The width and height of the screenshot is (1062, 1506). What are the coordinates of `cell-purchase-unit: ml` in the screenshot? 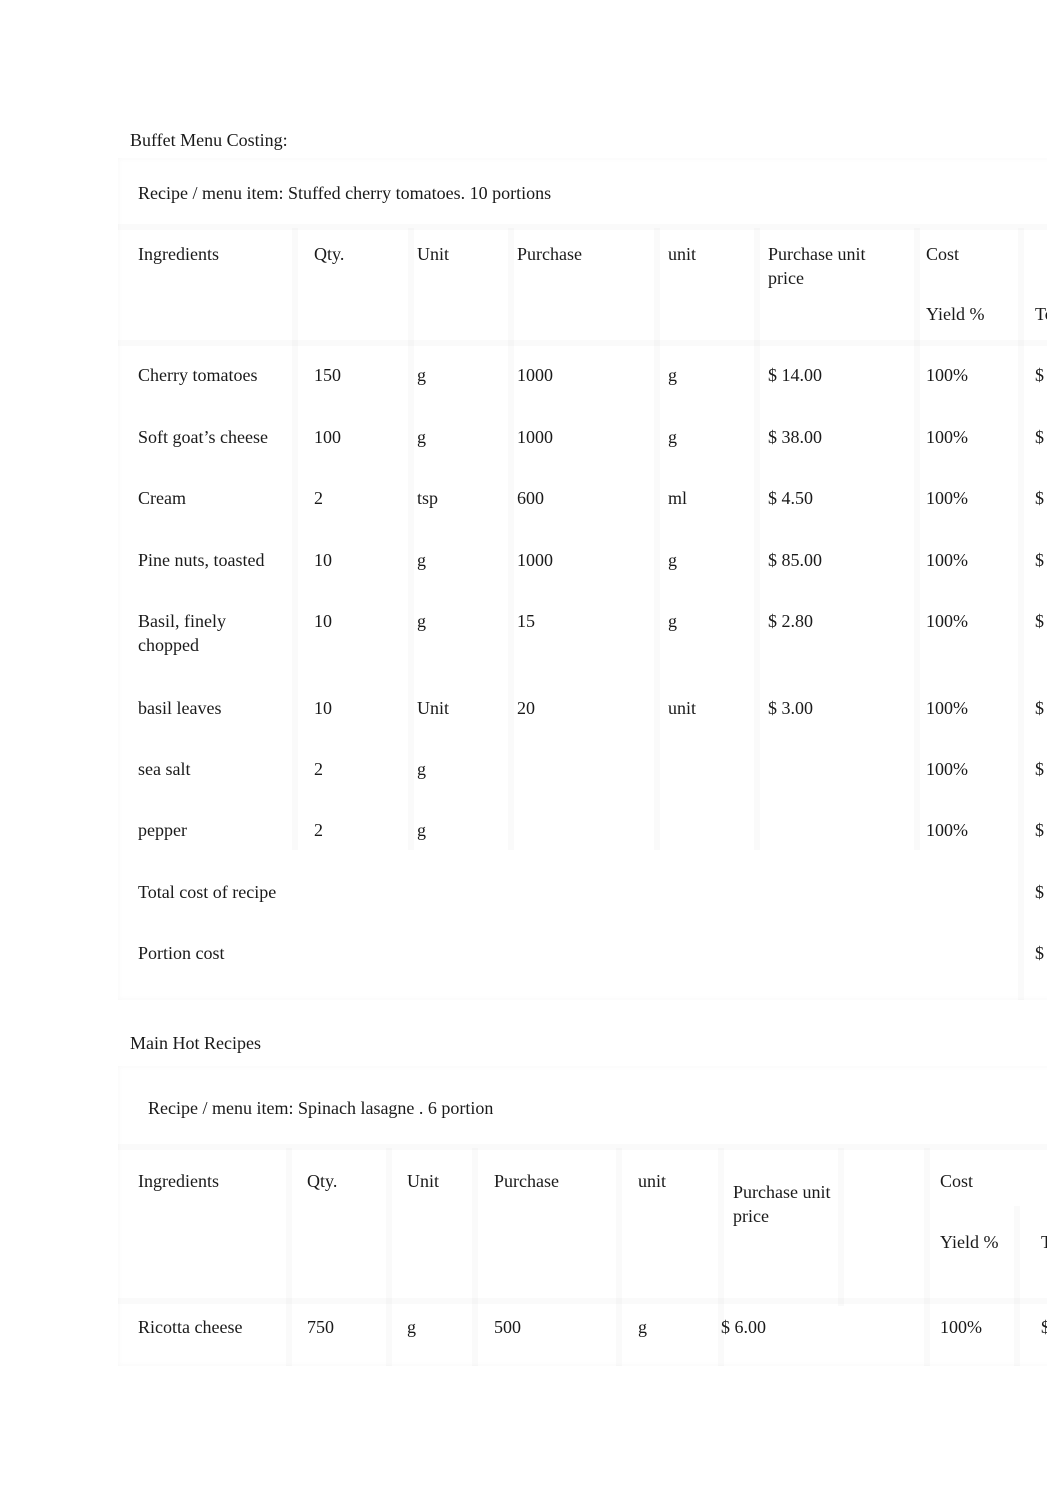 It's located at (678, 498).